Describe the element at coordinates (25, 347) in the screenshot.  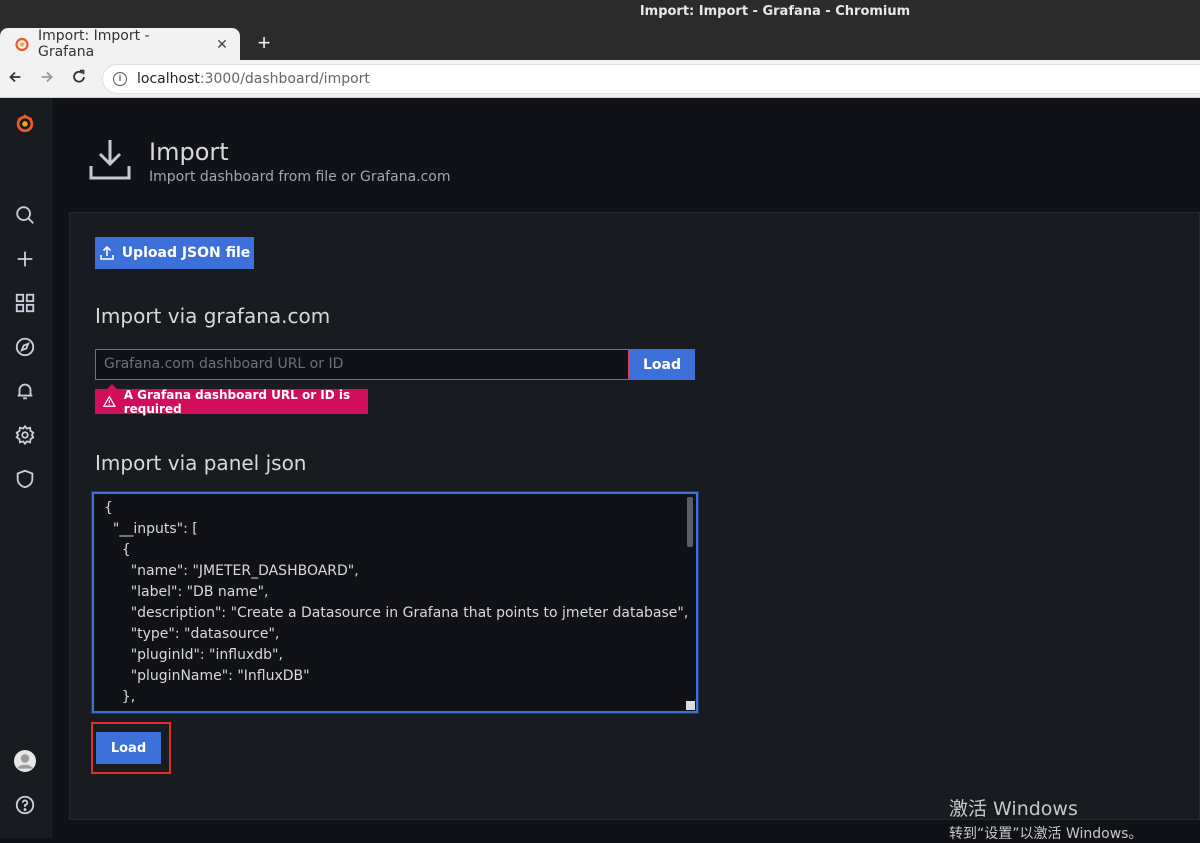
I see `explore-icon` at that location.